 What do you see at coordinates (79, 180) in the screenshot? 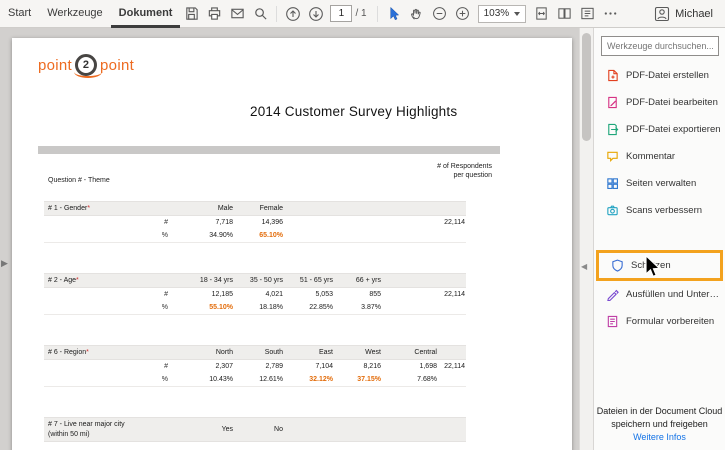
I see `table-header-left: Question # - Theme` at bounding box center [79, 180].